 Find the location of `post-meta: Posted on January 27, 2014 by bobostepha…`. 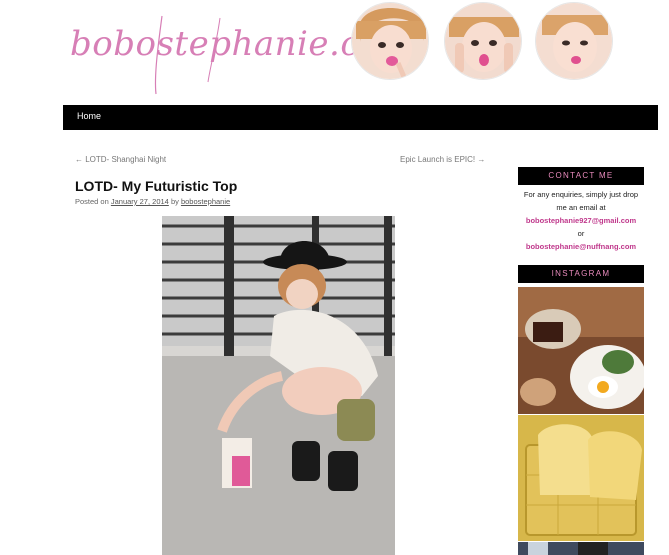

post-meta: Posted on January 27, 2014 by bobostepha… is located at coordinates (152, 201).